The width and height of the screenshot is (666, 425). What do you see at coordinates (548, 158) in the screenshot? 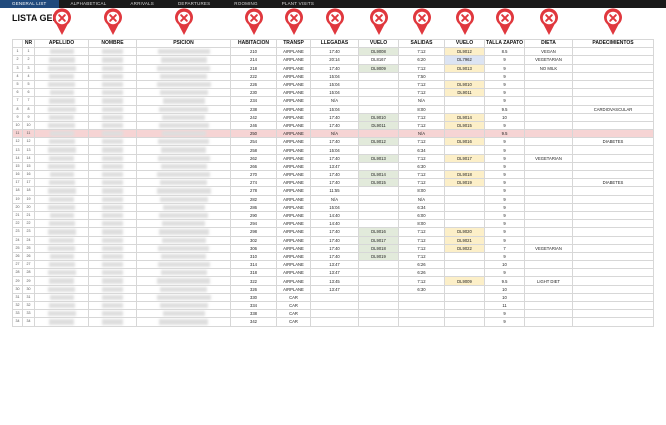
I see `di-cell: VEGETARIAN` at bounding box center [548, 158].